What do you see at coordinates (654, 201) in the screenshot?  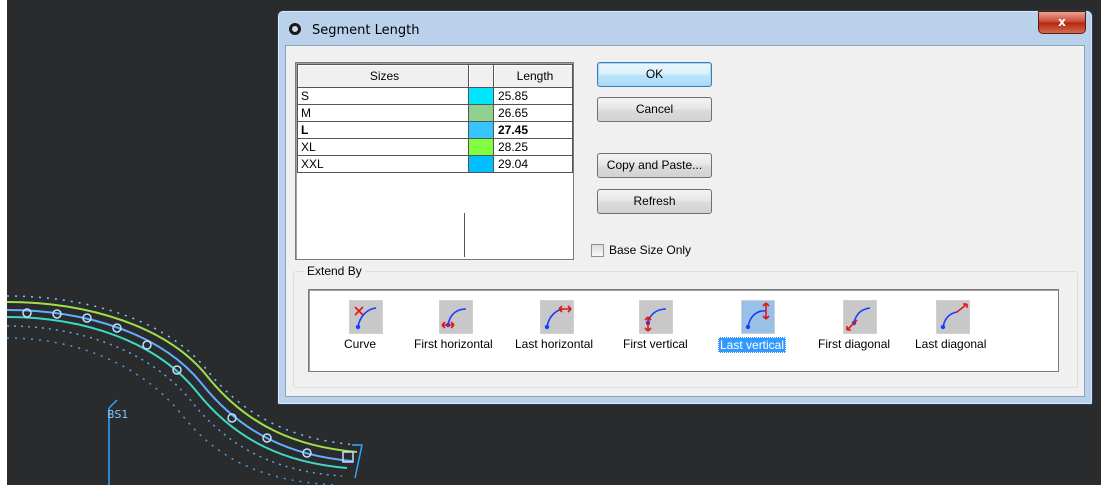 I see `refresh-button: Refresh` at bounding box center [654, 201].